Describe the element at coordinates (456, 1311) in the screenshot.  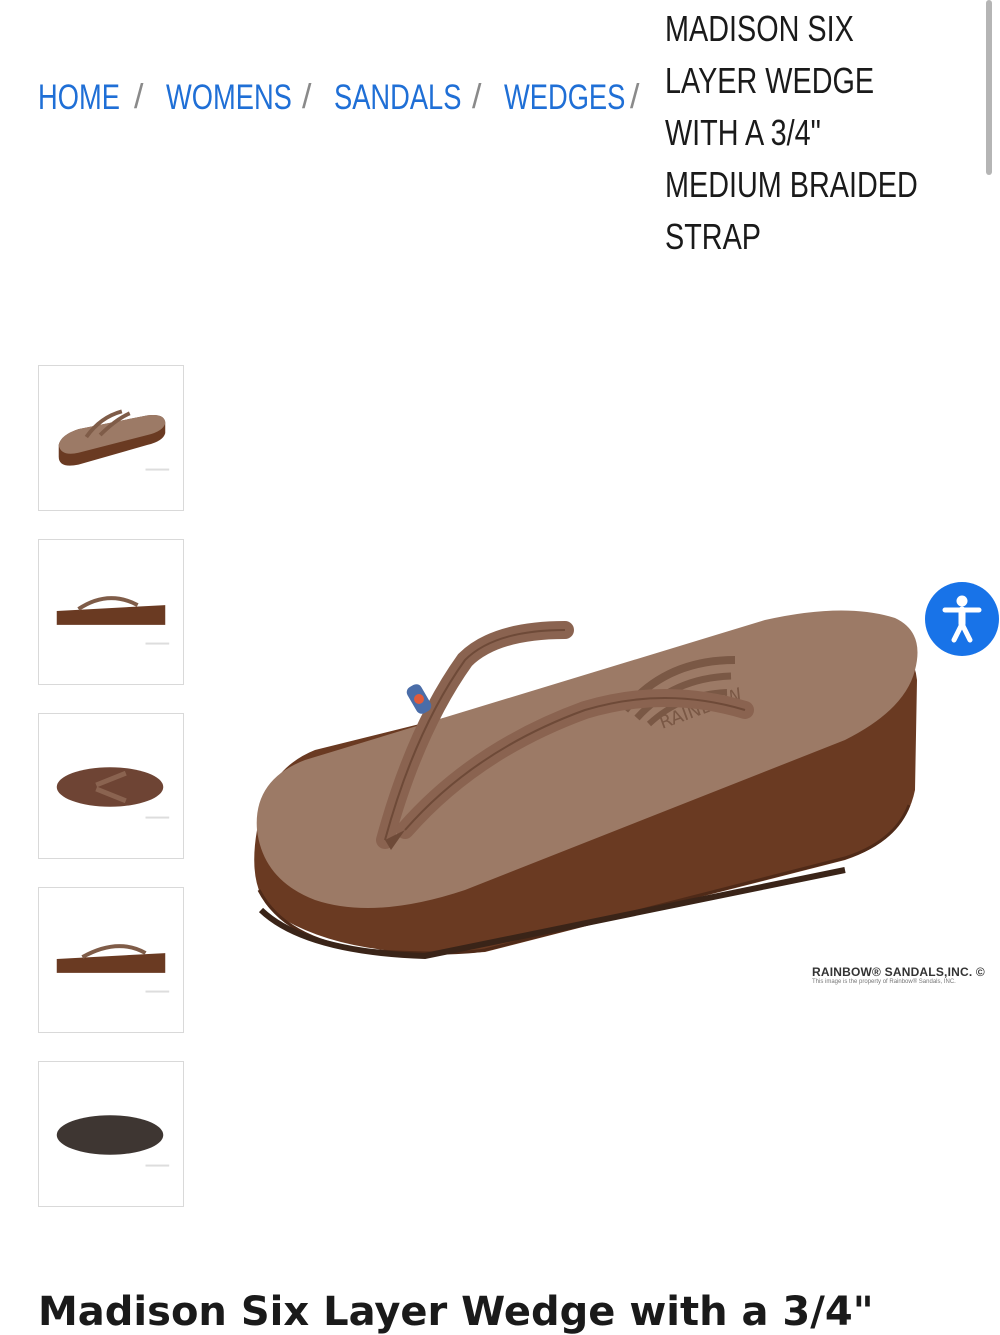
I see `product-title: Madison Six Layer Wedge with a 3/4"` at that location.